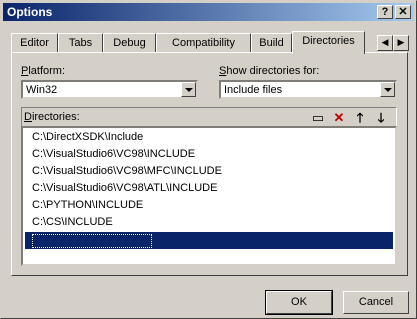 Image resolution: width=417 pixels, height=319 pixels. I want to click on new-folder-icon: ▭, so click(318, 118).